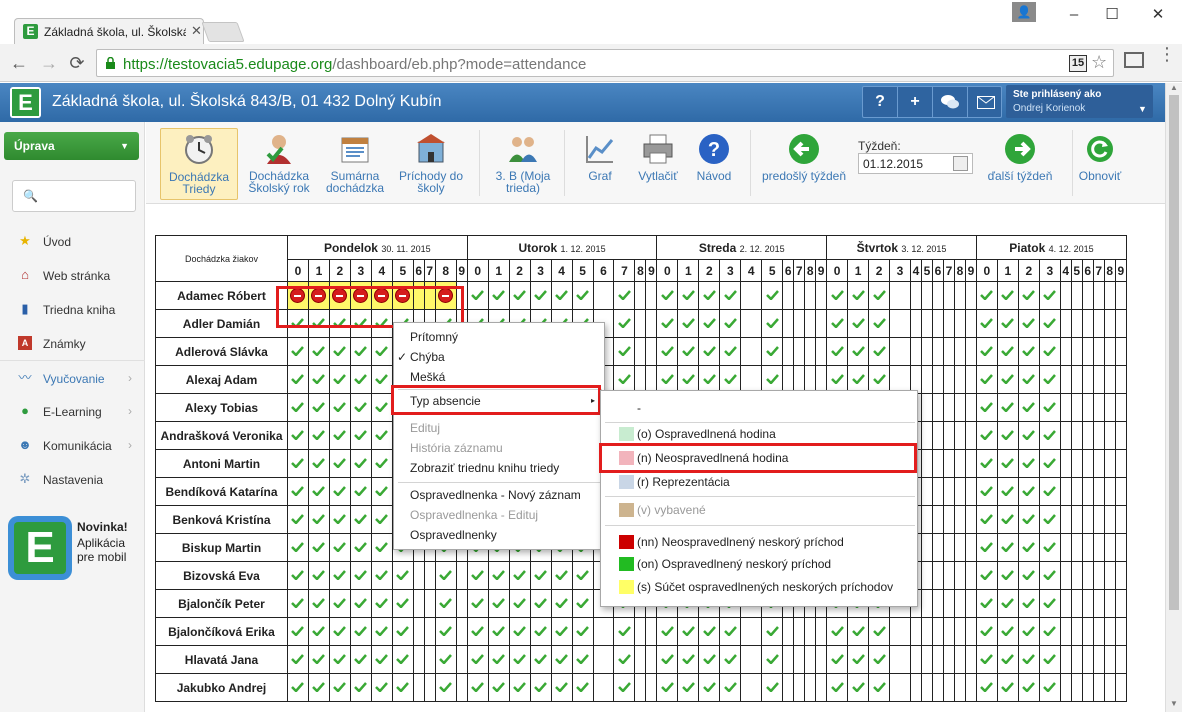 Image resolution: width=1182 pixels, height=712 pixels. Describe the element at coordinates (77, 63) in the screenshot. I see `reload-icon: ⟳` at that location.